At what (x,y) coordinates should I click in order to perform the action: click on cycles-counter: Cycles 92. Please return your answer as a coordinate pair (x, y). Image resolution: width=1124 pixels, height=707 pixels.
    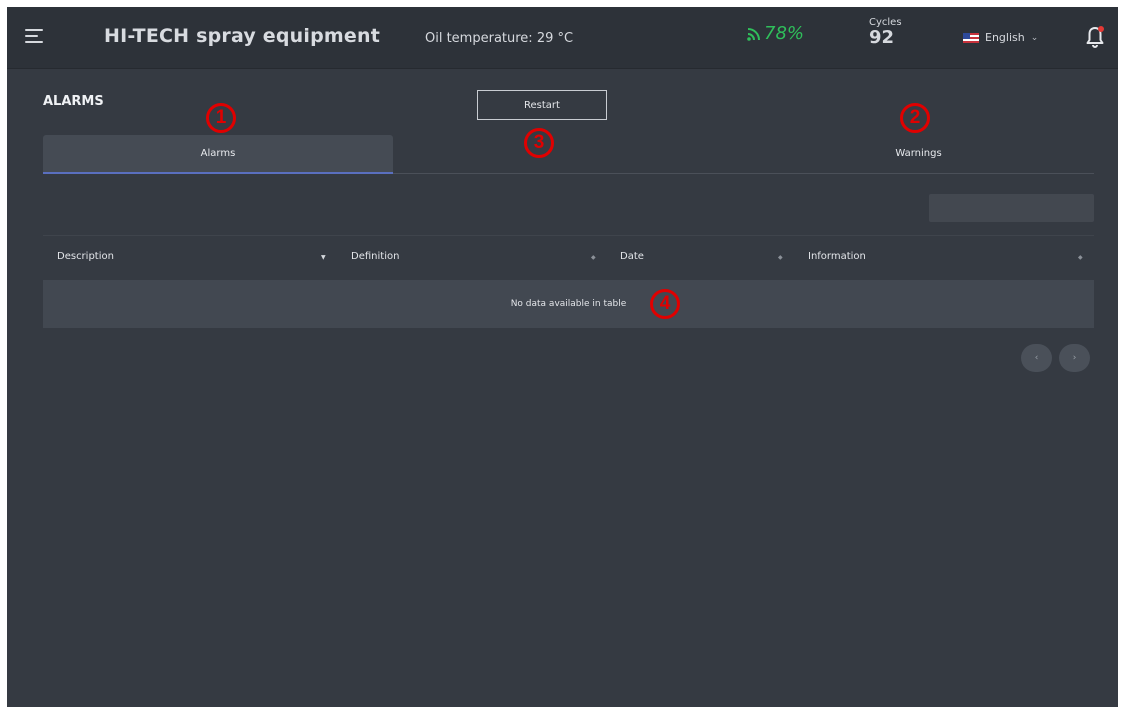
    Looking at the image, I should click on (885, 32).